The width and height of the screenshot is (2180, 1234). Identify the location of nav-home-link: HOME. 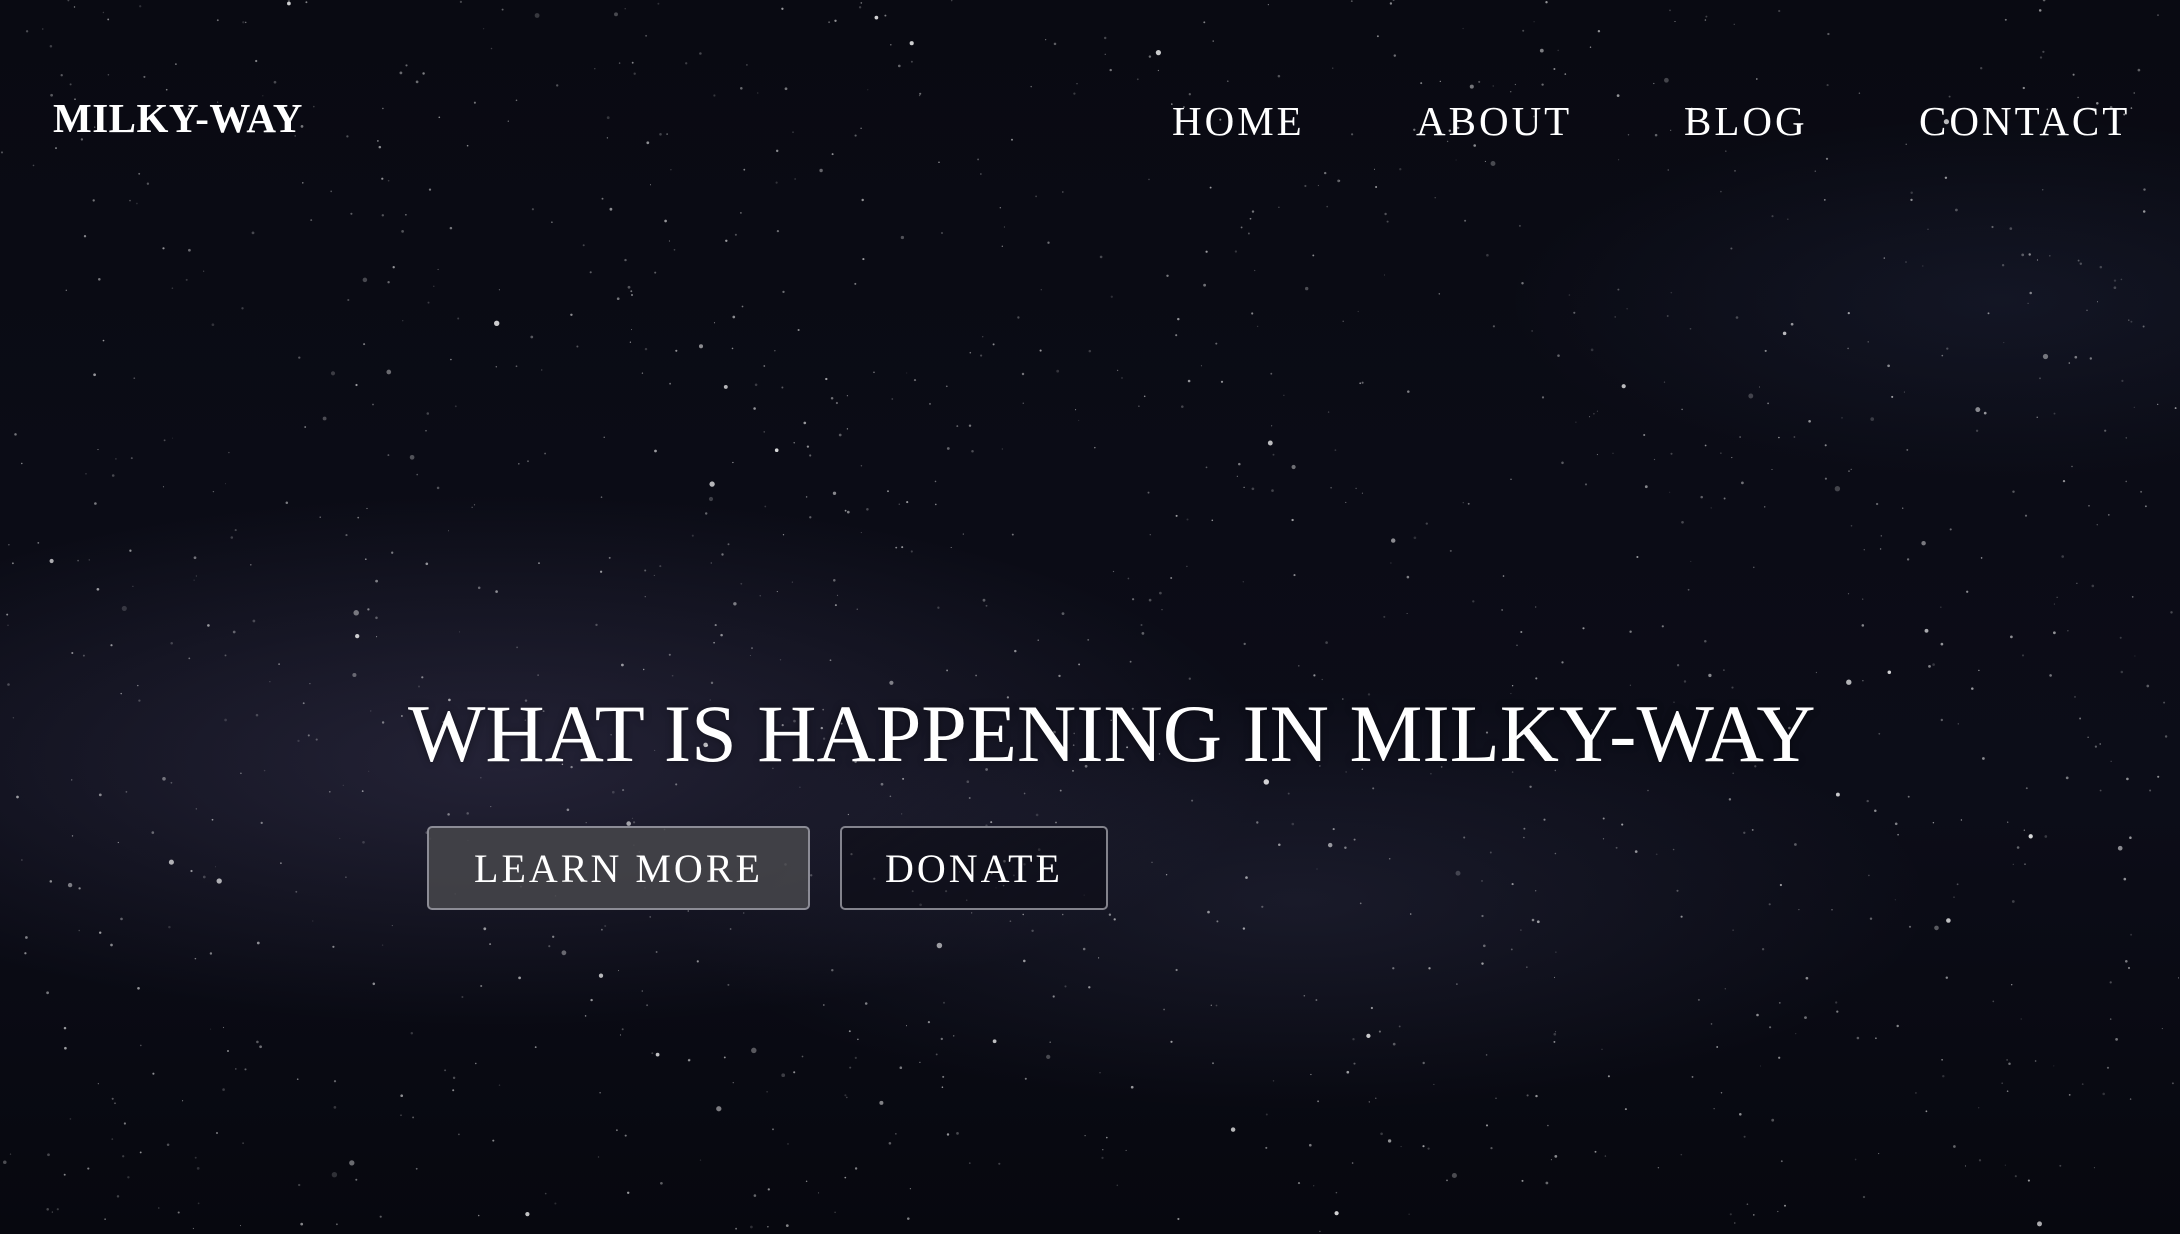
(1238, 121).